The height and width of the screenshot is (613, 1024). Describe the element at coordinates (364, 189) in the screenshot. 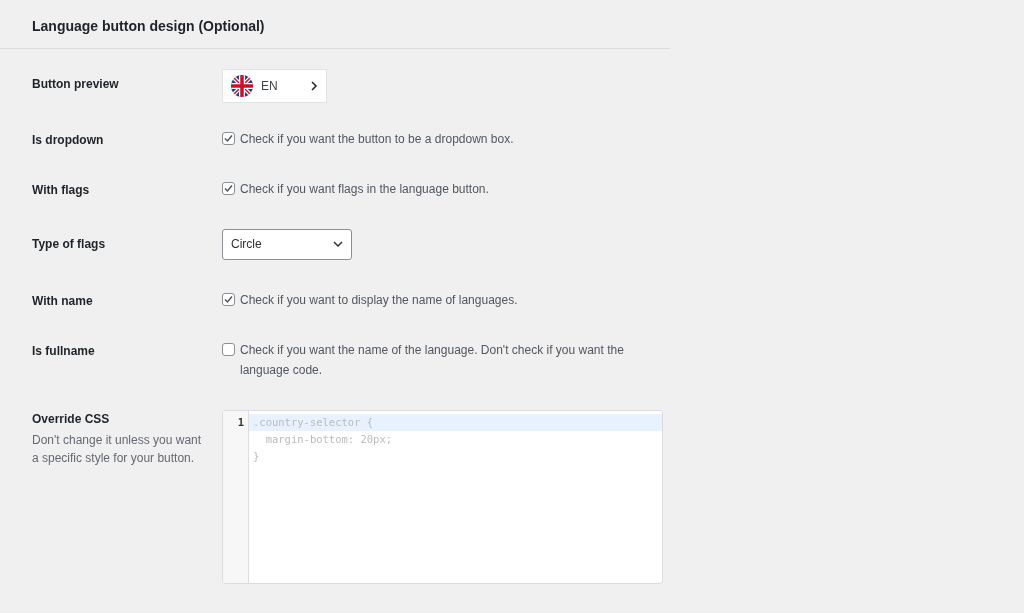

I see `checkbox-description: Check if you want flags in the language button.` at that location.